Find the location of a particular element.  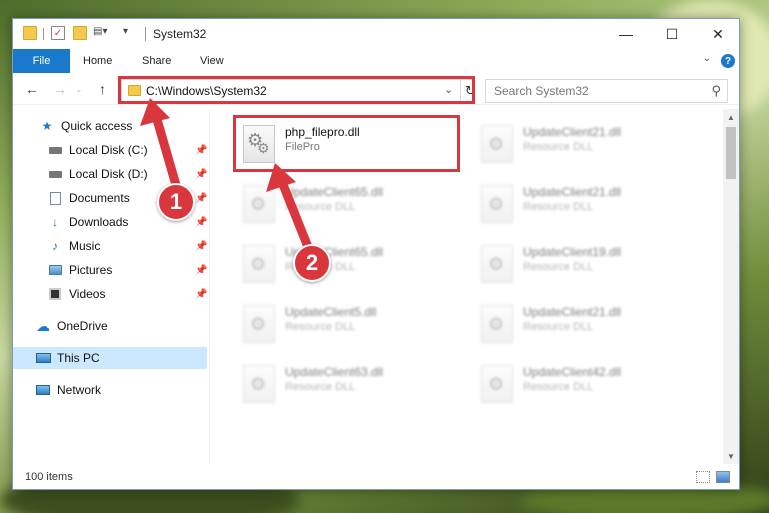

forward-arrow-icon: → is located at coordinates (60, 89).